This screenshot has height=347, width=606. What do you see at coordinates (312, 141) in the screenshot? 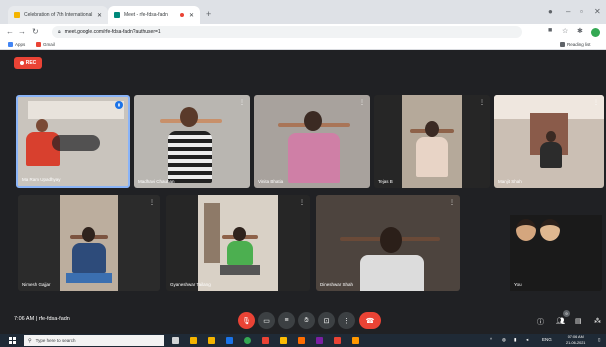
I see `participant-tile: ⋮ Vinita Bhatia` at bounding box center [312, 141].